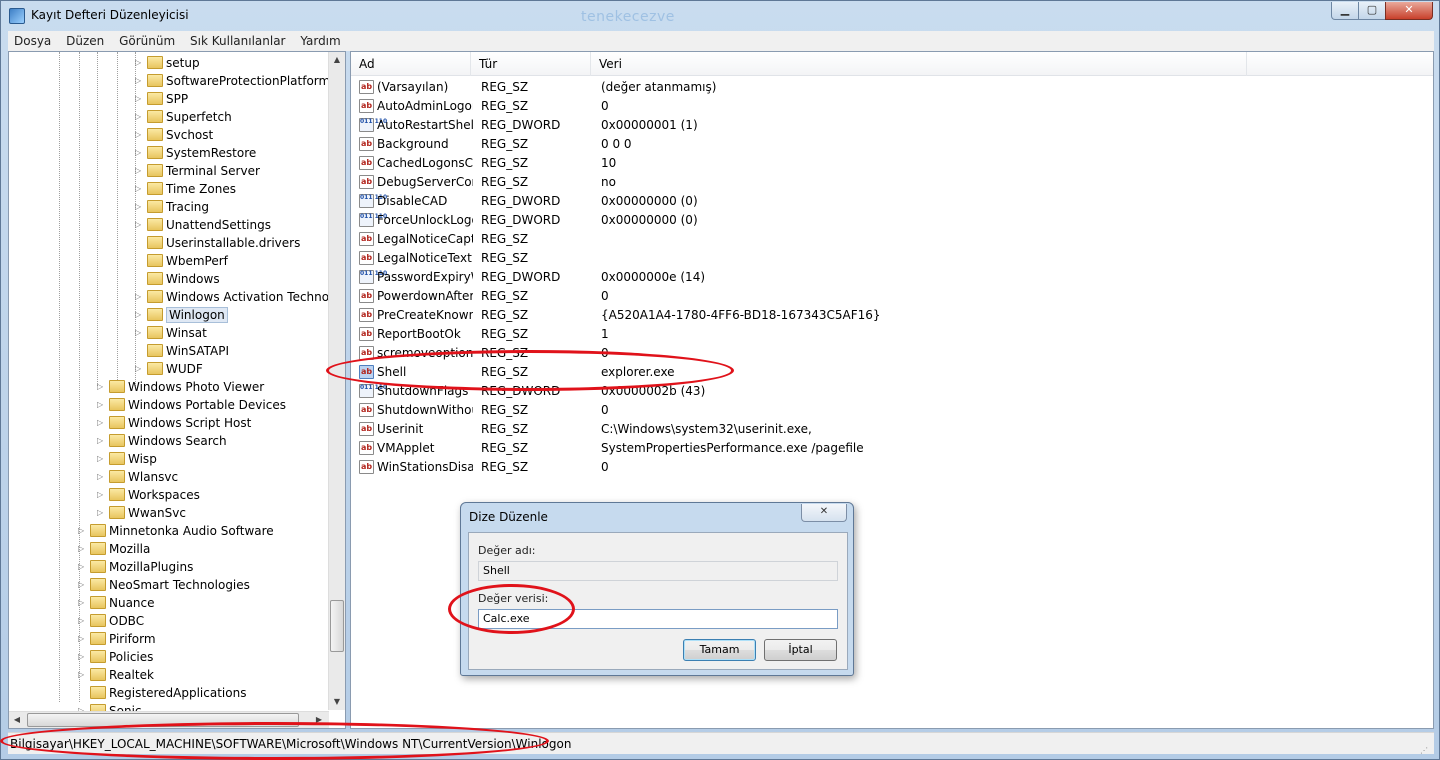 The image size is (1440, 760). Describe the element at coordinates (161, 99) in the screenshot. I see `tree-node: ▷ SPP` at that location.